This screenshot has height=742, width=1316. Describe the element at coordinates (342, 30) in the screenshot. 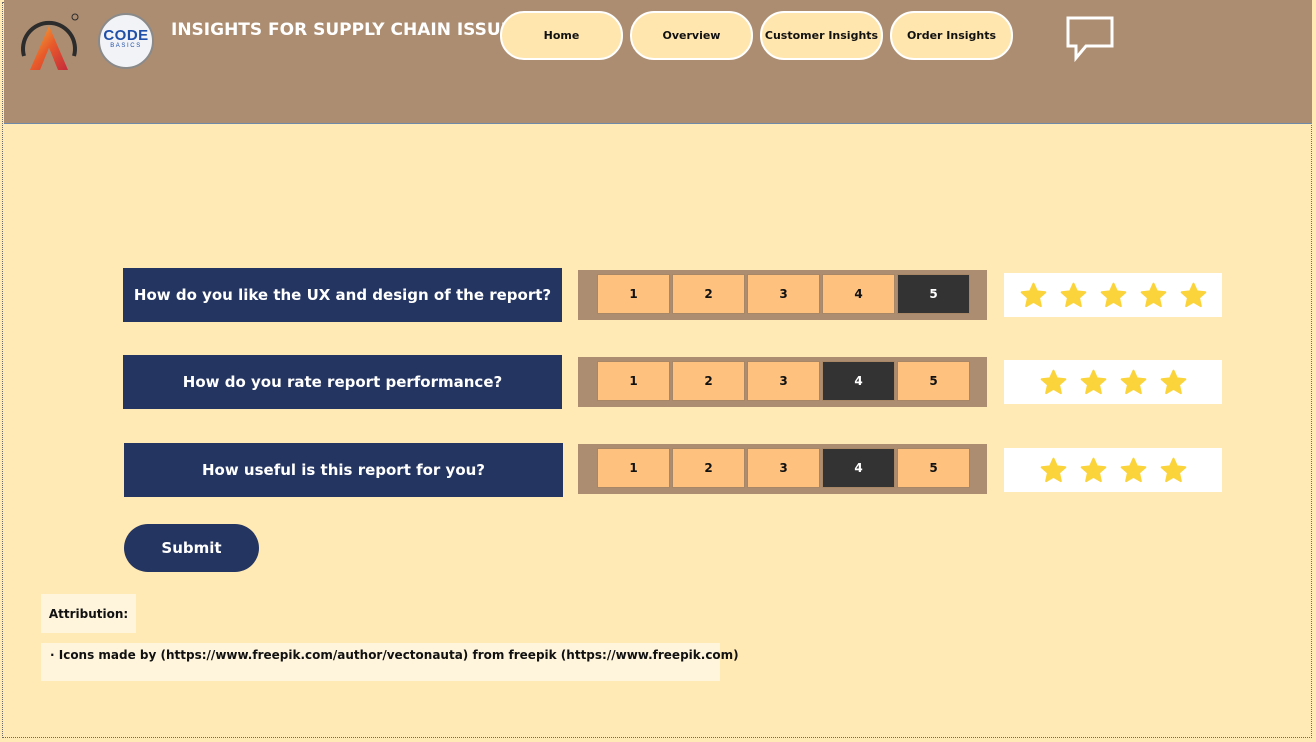

I see `app-title: INSIGHTS FOR SUPPLY CHAIN ISSUE` at that location.